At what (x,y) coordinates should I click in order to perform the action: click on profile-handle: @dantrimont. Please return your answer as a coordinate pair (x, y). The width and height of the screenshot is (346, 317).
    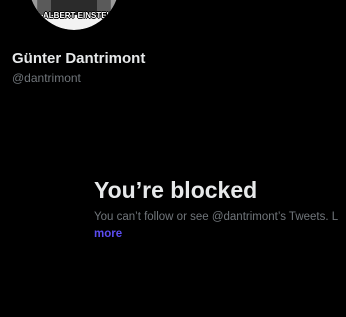
    Looking at the image, I should click on (46, 78).